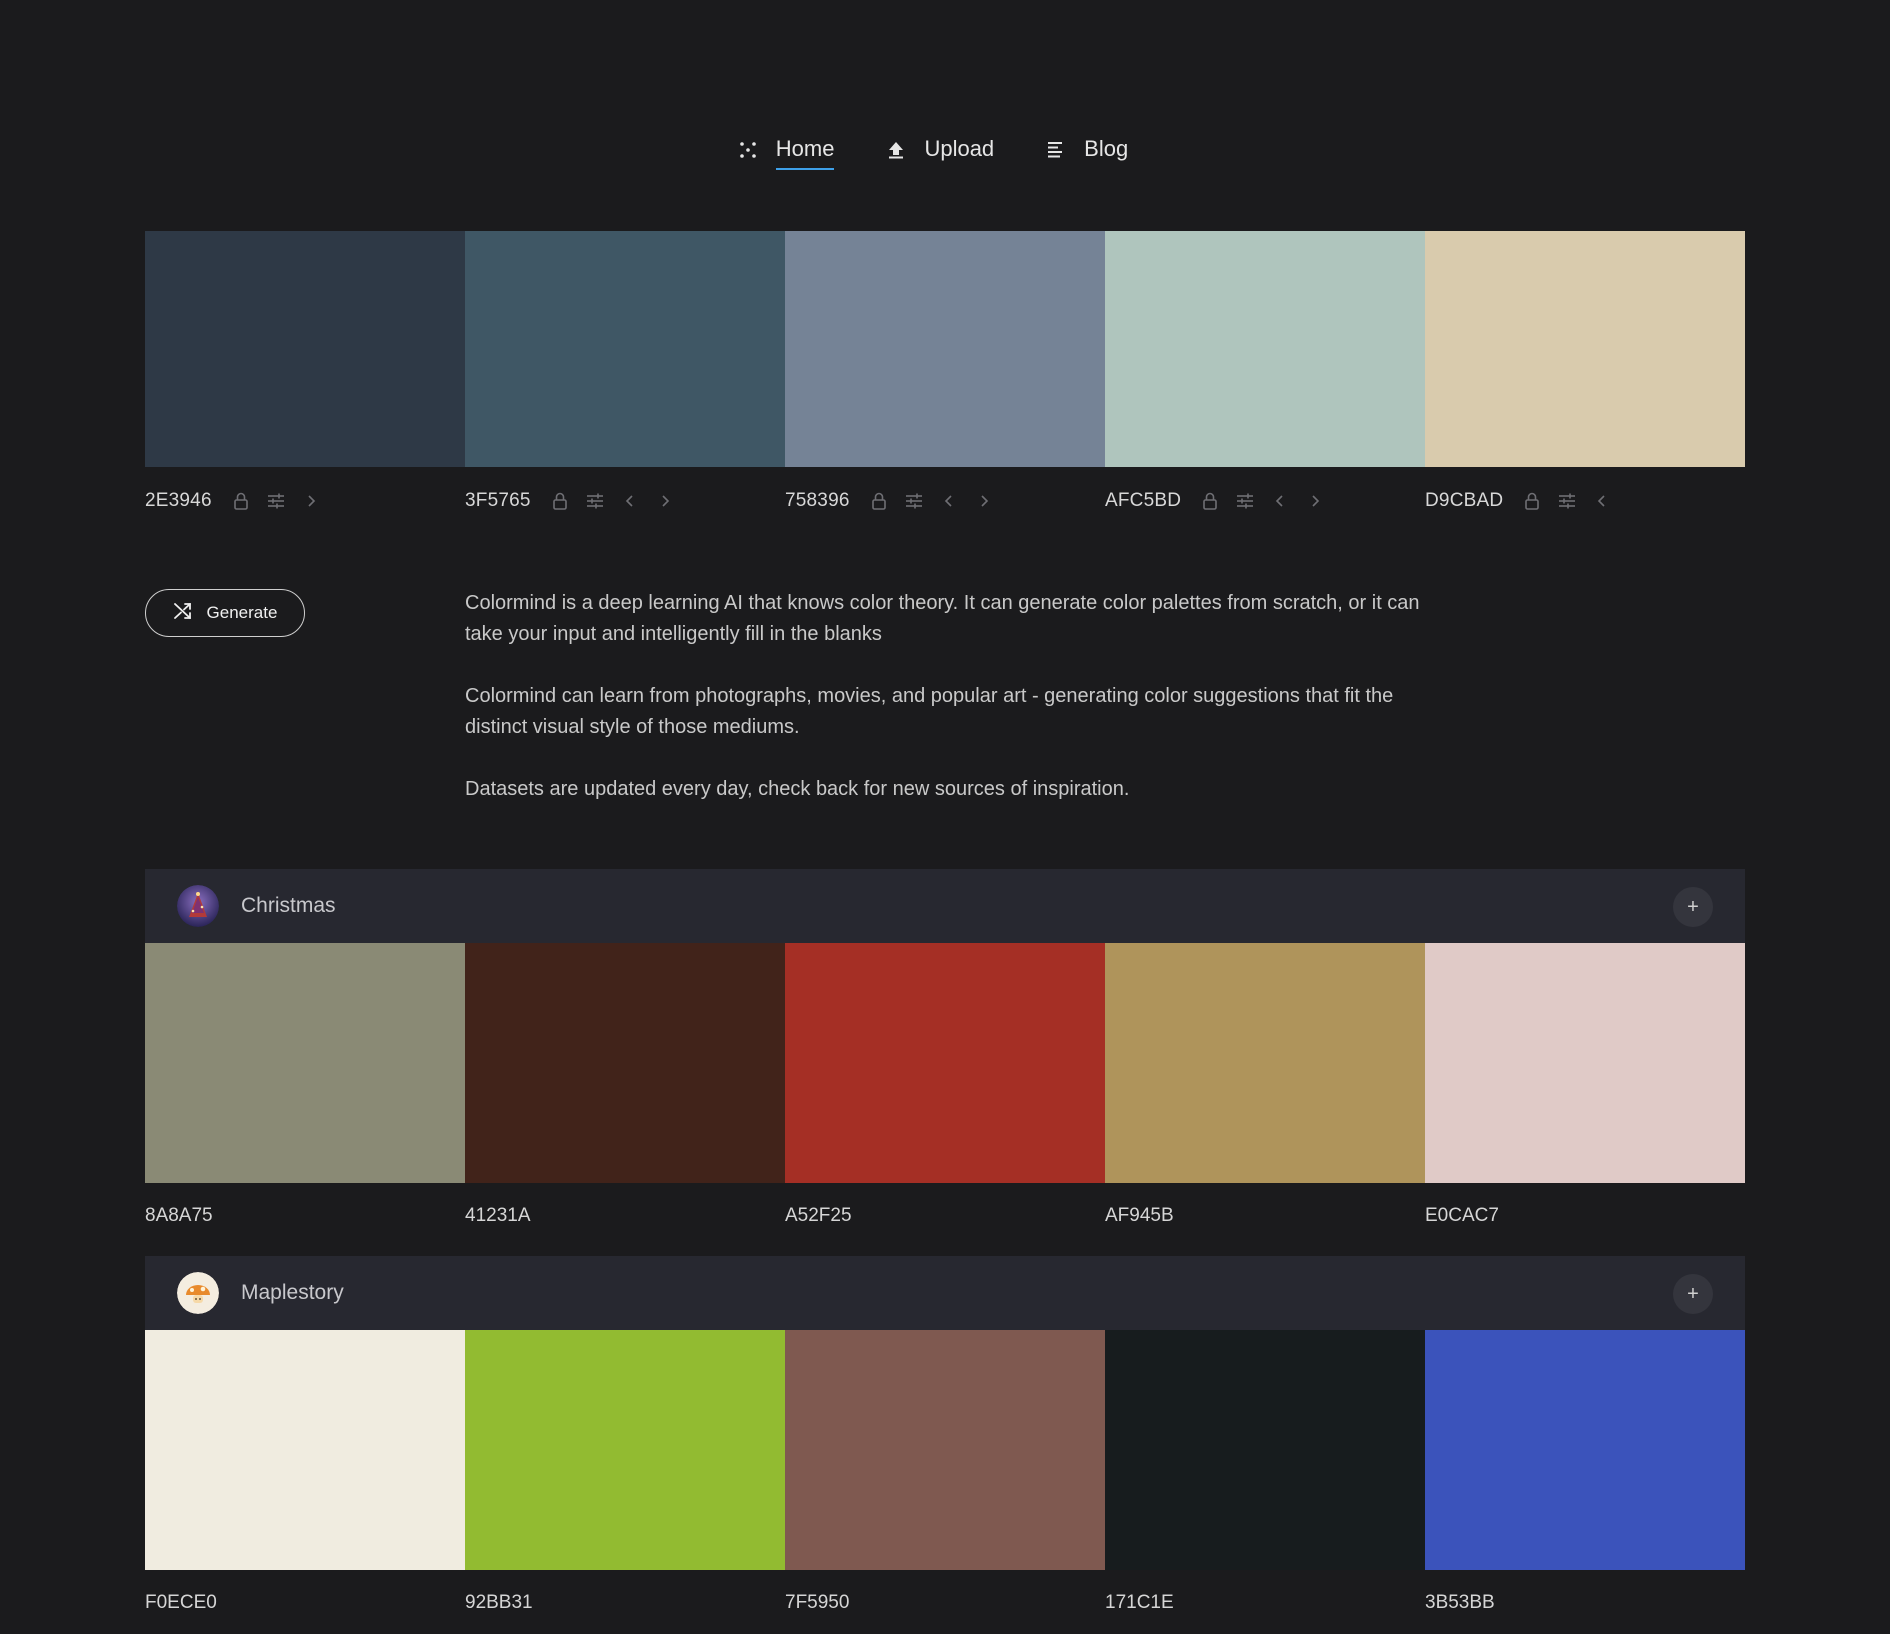 The image size is (1890, 1634). What do you see at coordinates (1585, 501) in the screenshot?
I see `main-swatch-meta: D9CBAD` at bounding box center [1585, 501].